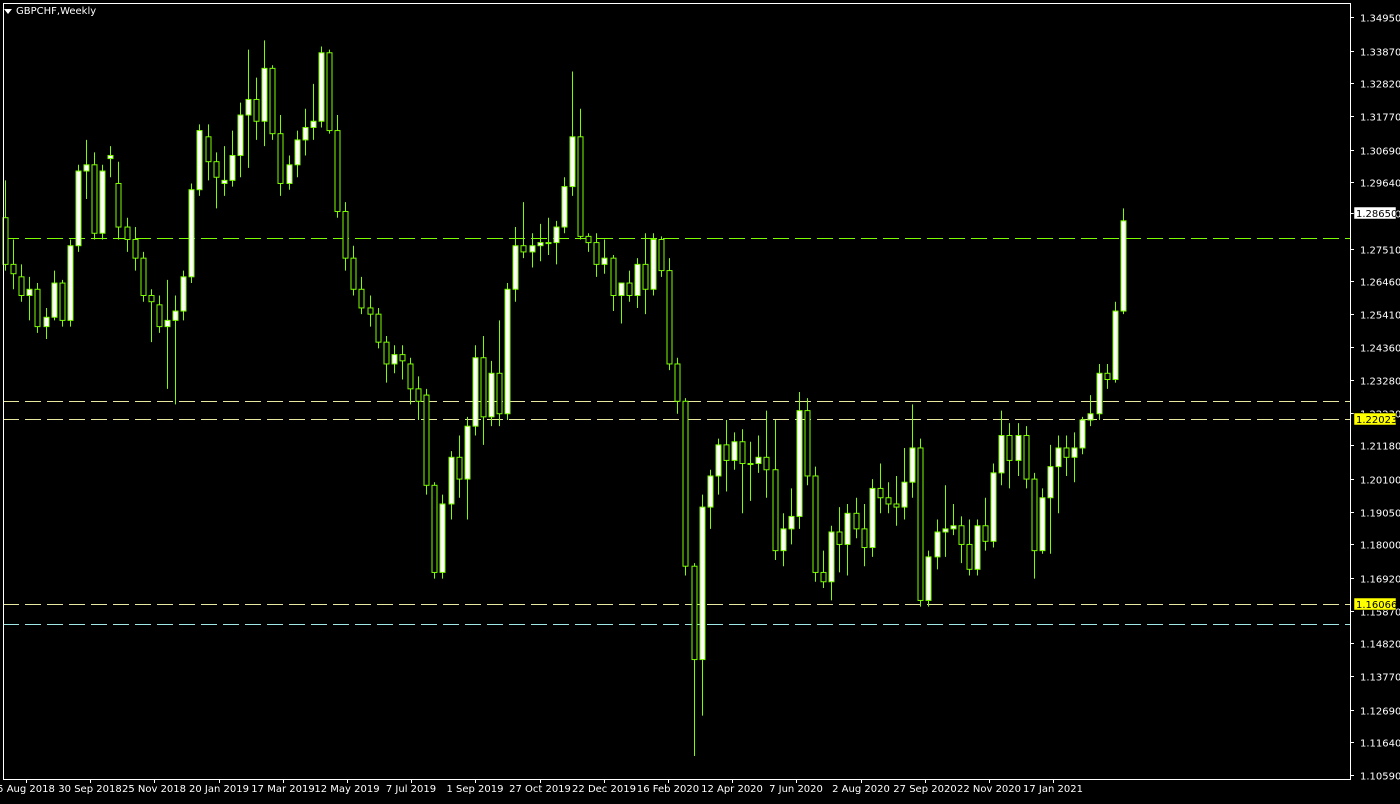 Image resolution: width=1400 pixels, height=804 pixels. I want to click on y-tick-label: 1.13770, so click(1380, 678).